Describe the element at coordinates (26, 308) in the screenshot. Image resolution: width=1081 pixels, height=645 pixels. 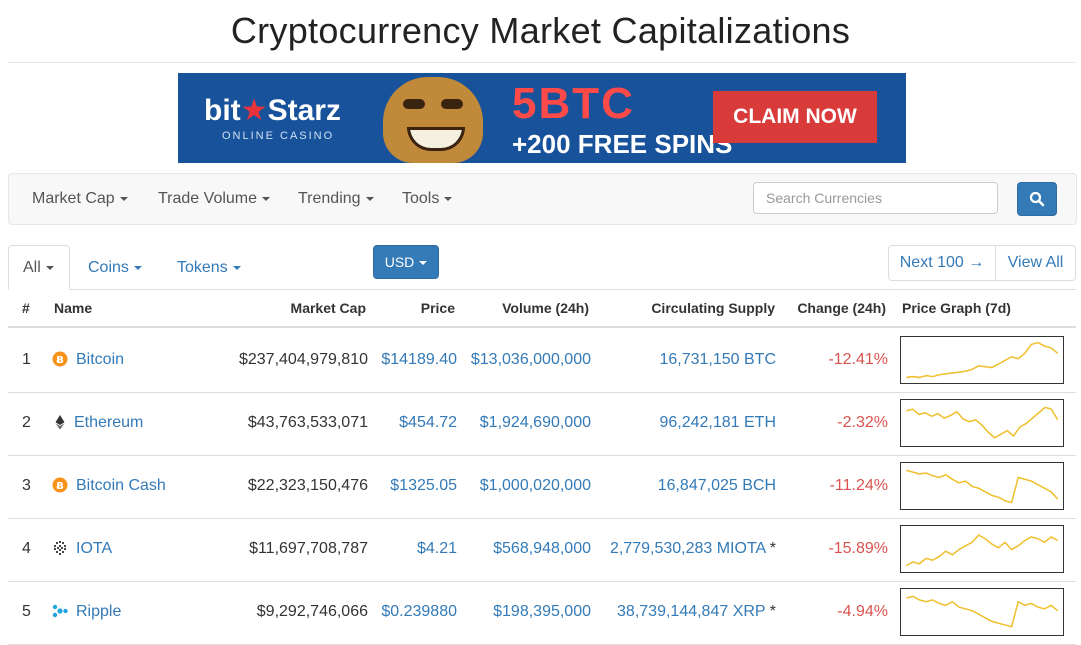
I see `column-header-rank: #` at that location.